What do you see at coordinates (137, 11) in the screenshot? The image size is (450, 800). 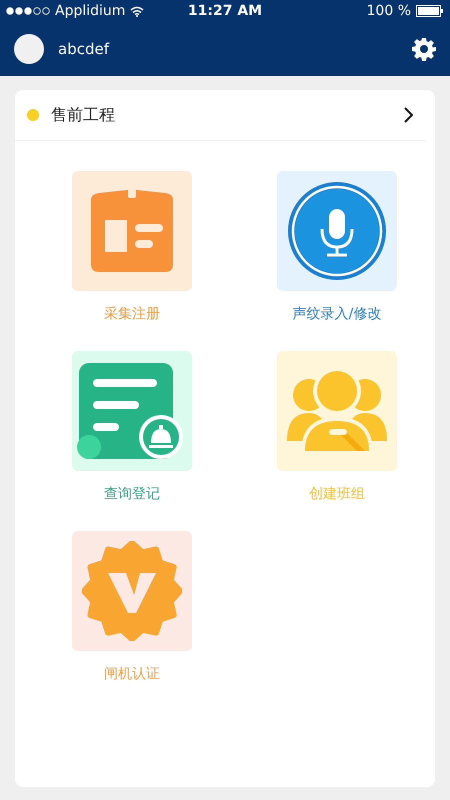 I see `wifi-icon` at bounding box center [137, 11].